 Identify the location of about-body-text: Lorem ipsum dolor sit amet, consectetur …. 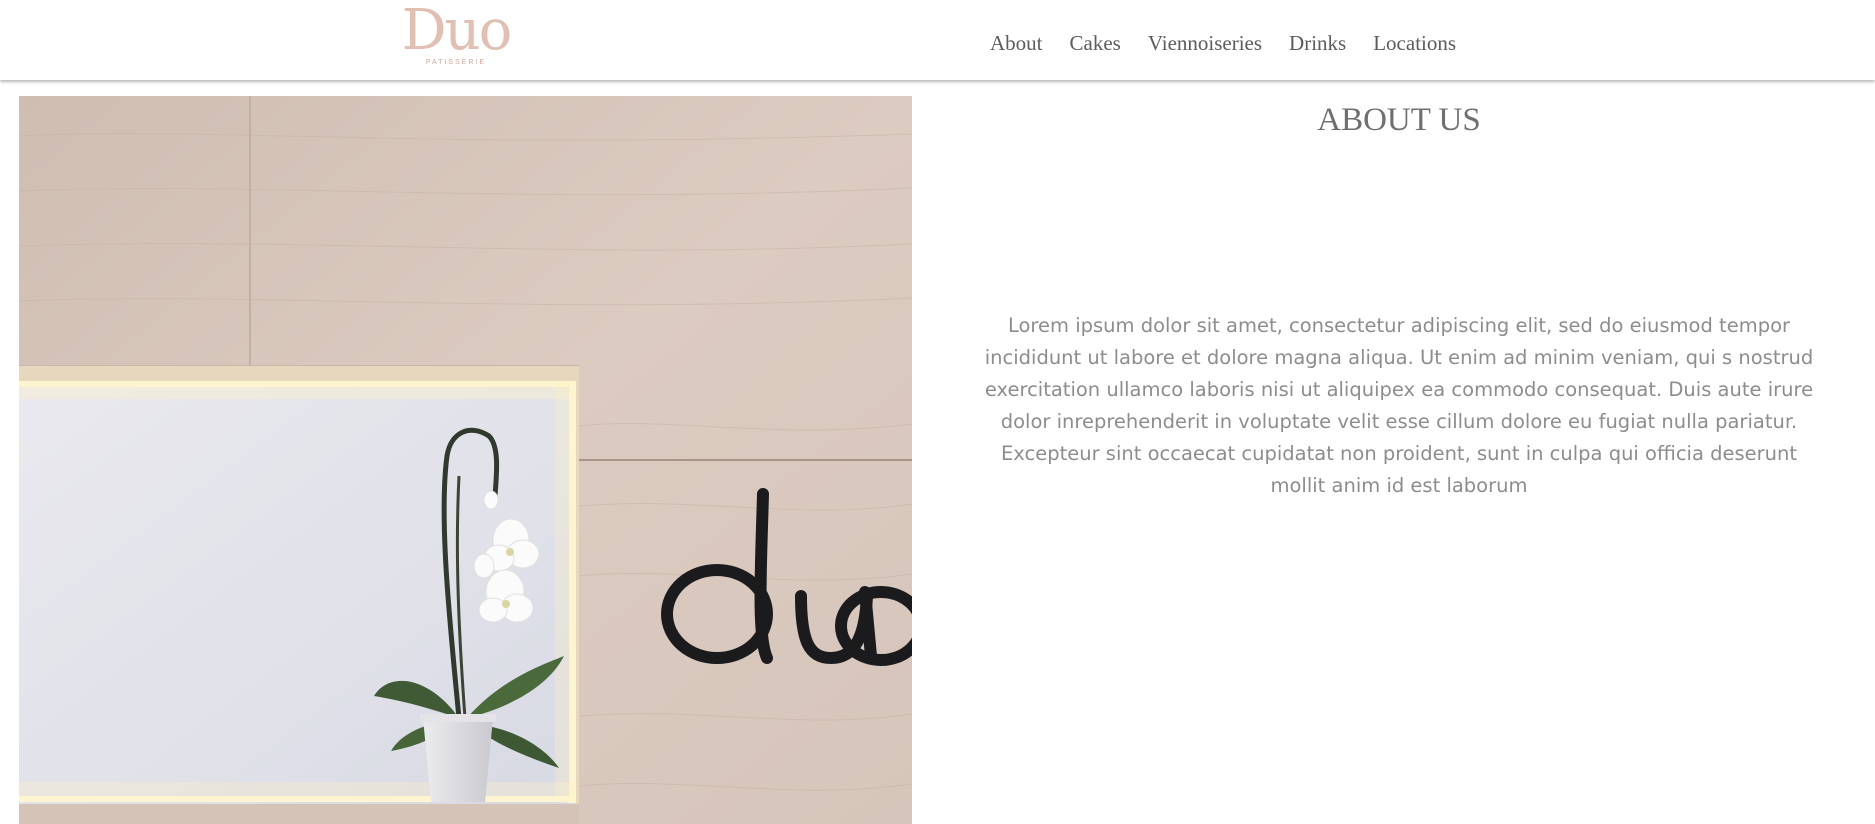
(1399, 405).